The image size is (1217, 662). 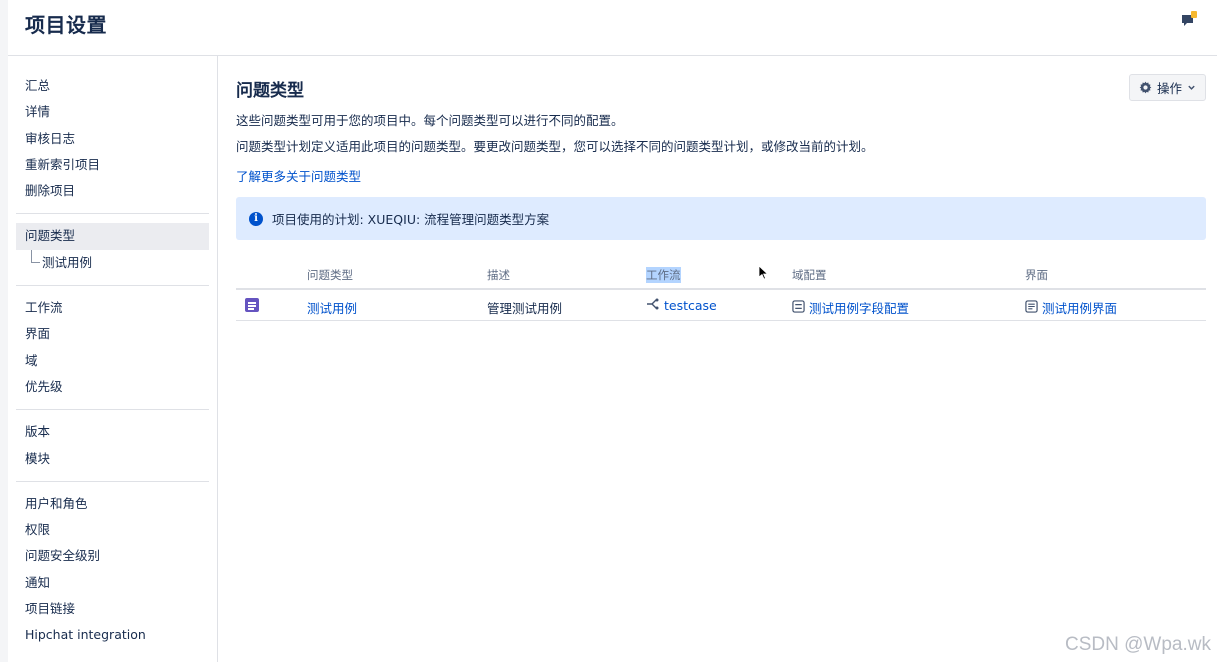 I want to click on sidebar-item-details: 详情, so click(x=112, y=112).